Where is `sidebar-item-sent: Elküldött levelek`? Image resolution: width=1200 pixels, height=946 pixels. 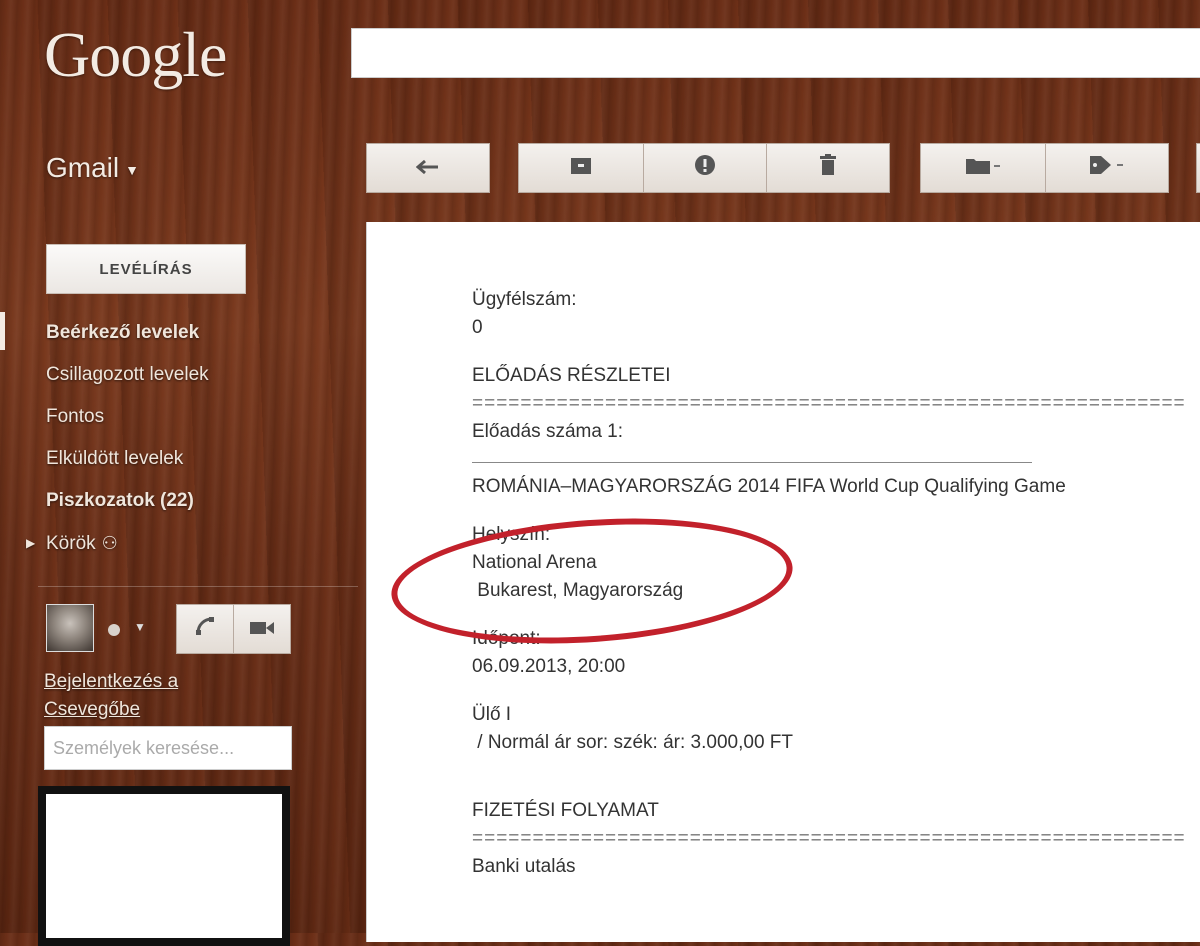 sidebar-item-sent: Elküldött levelek is located at coordinates (127, 465).